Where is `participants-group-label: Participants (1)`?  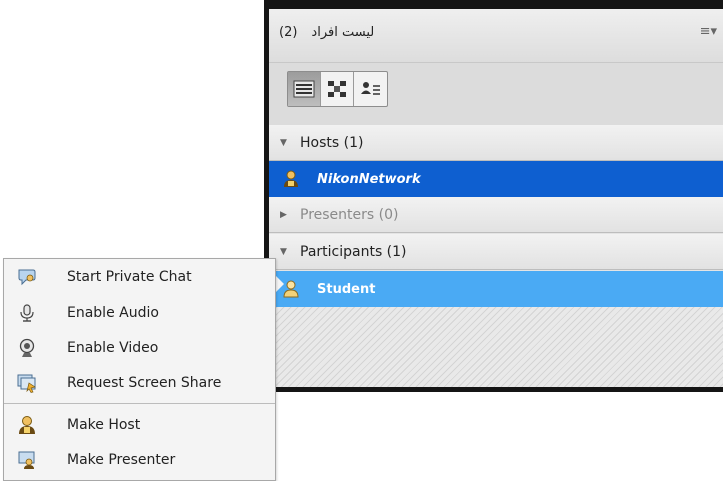 participants-group-label: Participants (1) is located at coordinates (353, 251).